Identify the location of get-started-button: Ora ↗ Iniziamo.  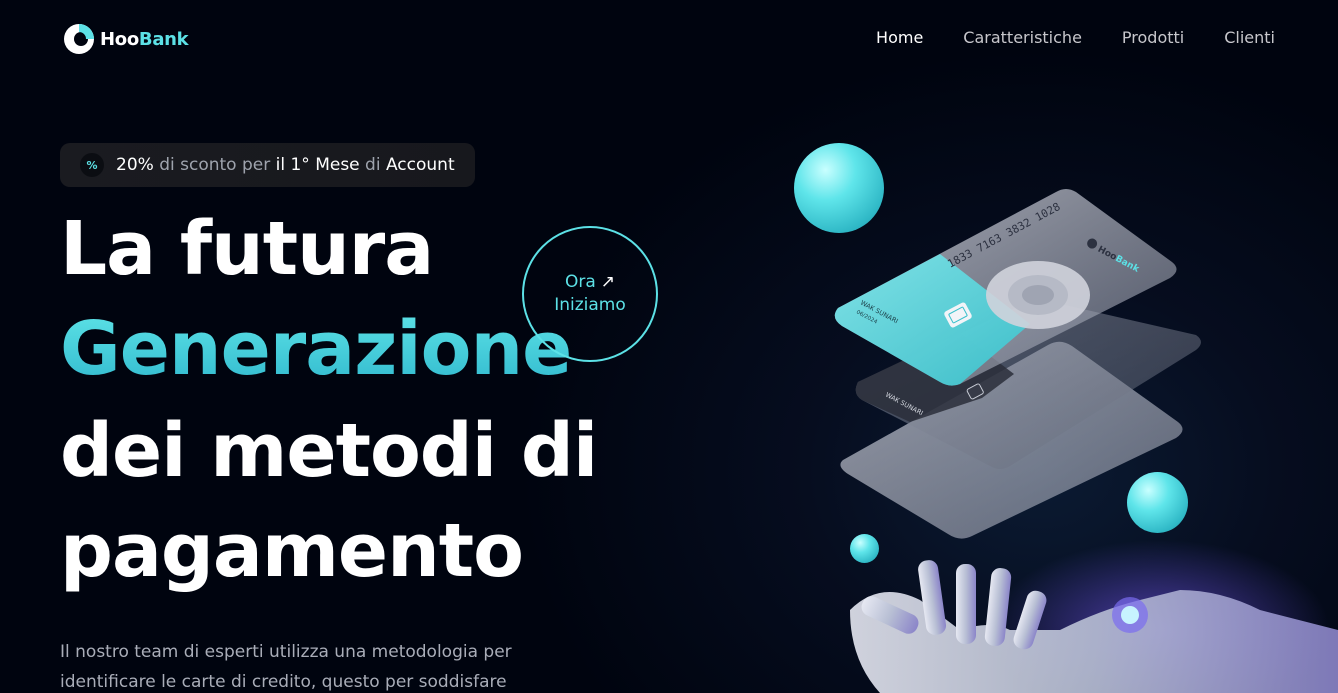
(590, 294).